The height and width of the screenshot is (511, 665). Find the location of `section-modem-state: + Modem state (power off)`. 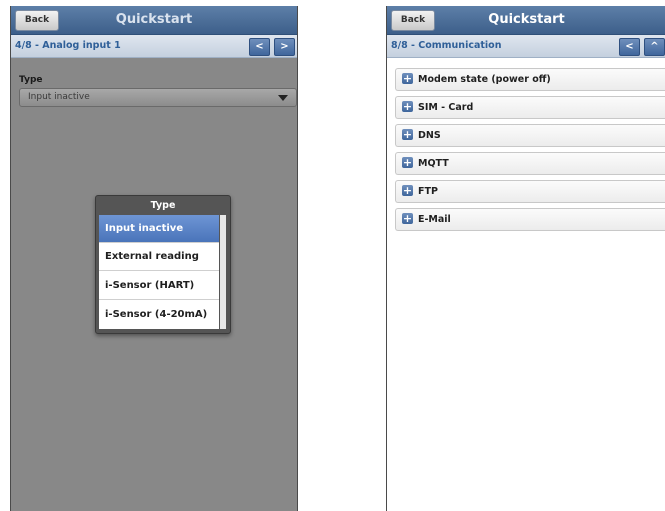

section-modem-state: + Modem state (power off) is located at coordinates (530, 79).